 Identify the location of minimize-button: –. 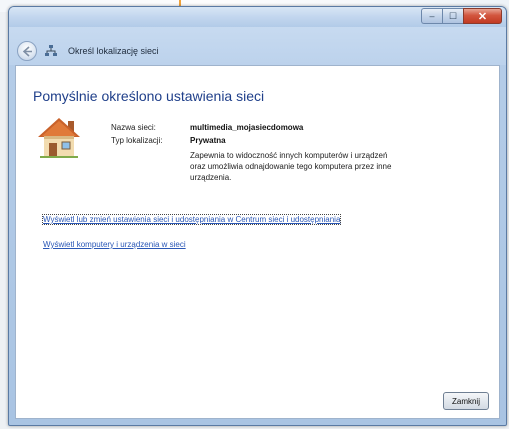
(431, 16).